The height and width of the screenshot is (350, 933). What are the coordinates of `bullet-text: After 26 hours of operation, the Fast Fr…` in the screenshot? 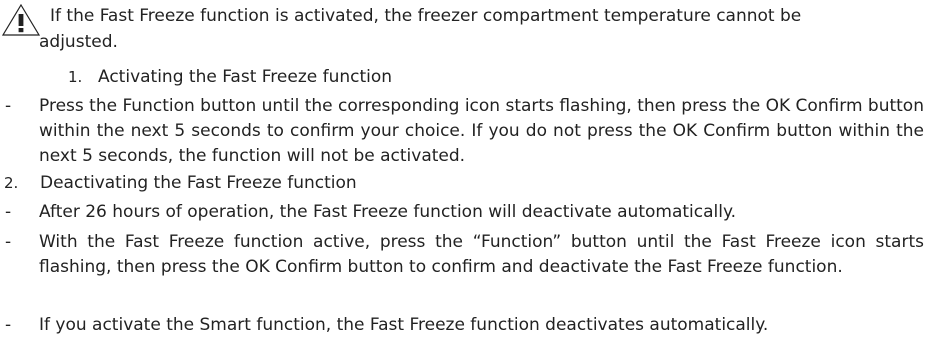 It's located at (388, 212).